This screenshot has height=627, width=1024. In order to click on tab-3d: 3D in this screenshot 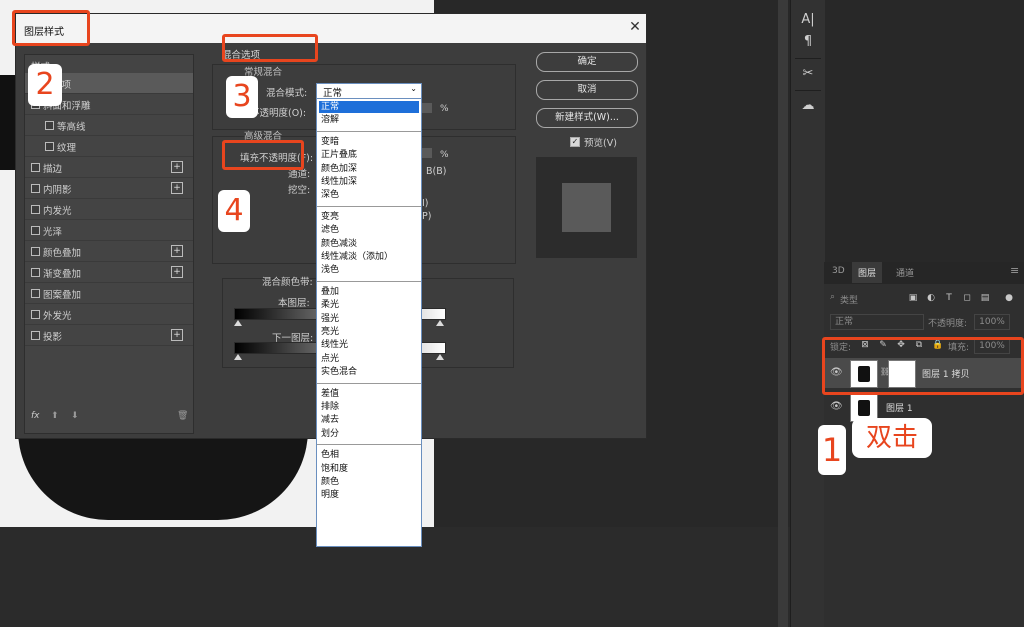, I will do `click(838, 271)`.